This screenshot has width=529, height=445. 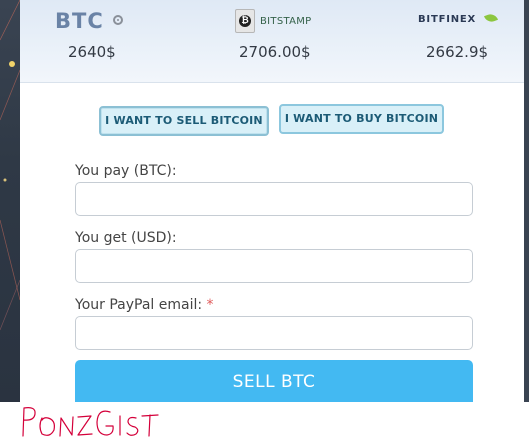 I want to click on background-edge, so click(x=526, y=201).